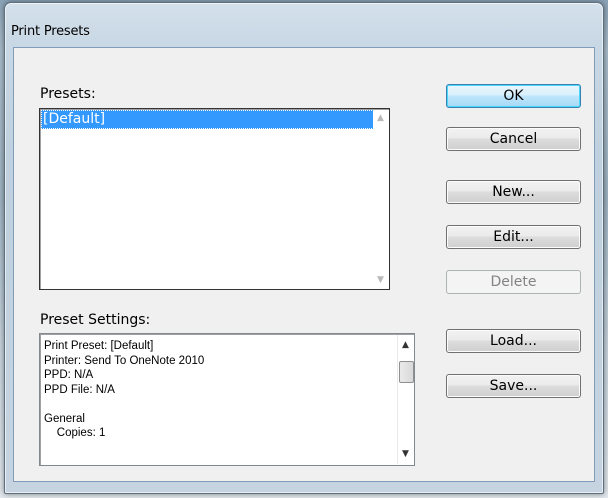  I want to click on cancel-button: Cancel, so click(513, 139).